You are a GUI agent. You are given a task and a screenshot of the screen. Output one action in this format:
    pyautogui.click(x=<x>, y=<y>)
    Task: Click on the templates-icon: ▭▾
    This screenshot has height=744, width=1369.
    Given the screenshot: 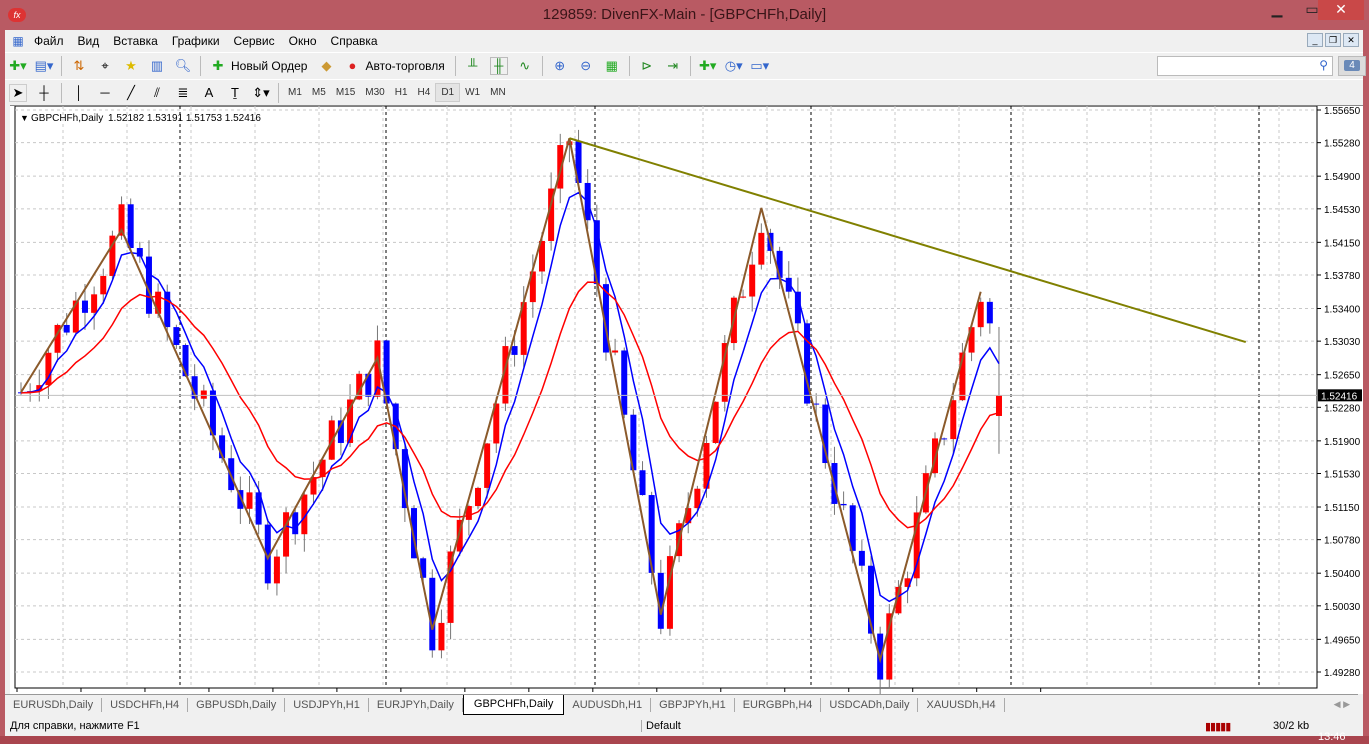 What is the action you would take?
    pyautogui.click(x=759, y=66)
    